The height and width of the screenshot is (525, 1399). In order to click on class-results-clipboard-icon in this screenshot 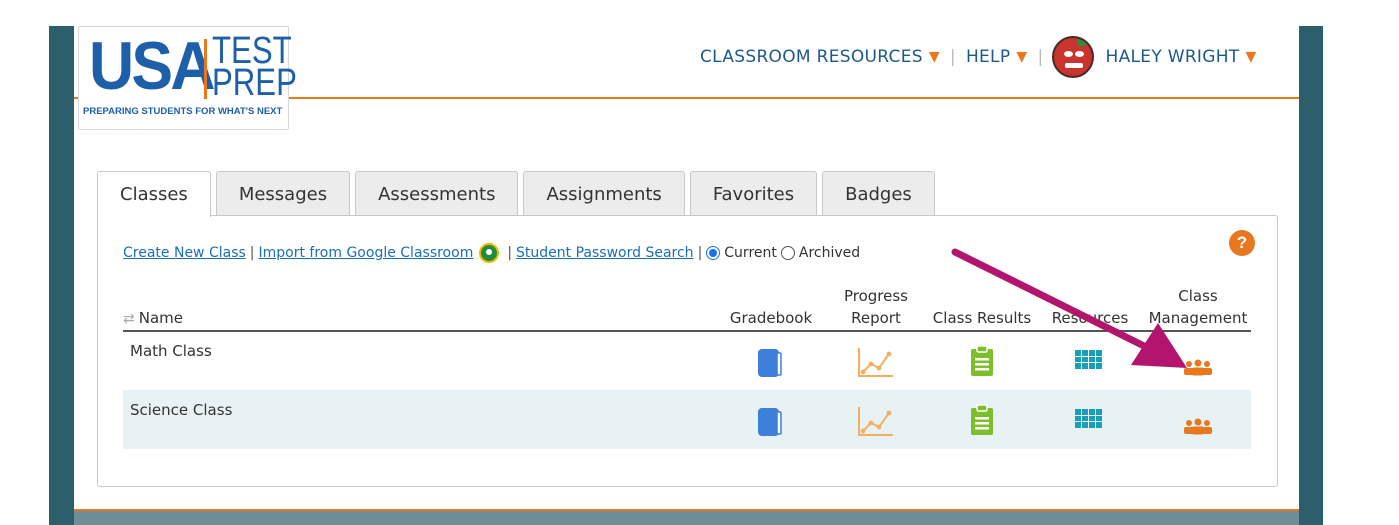, I will do `click(982, 420)`.